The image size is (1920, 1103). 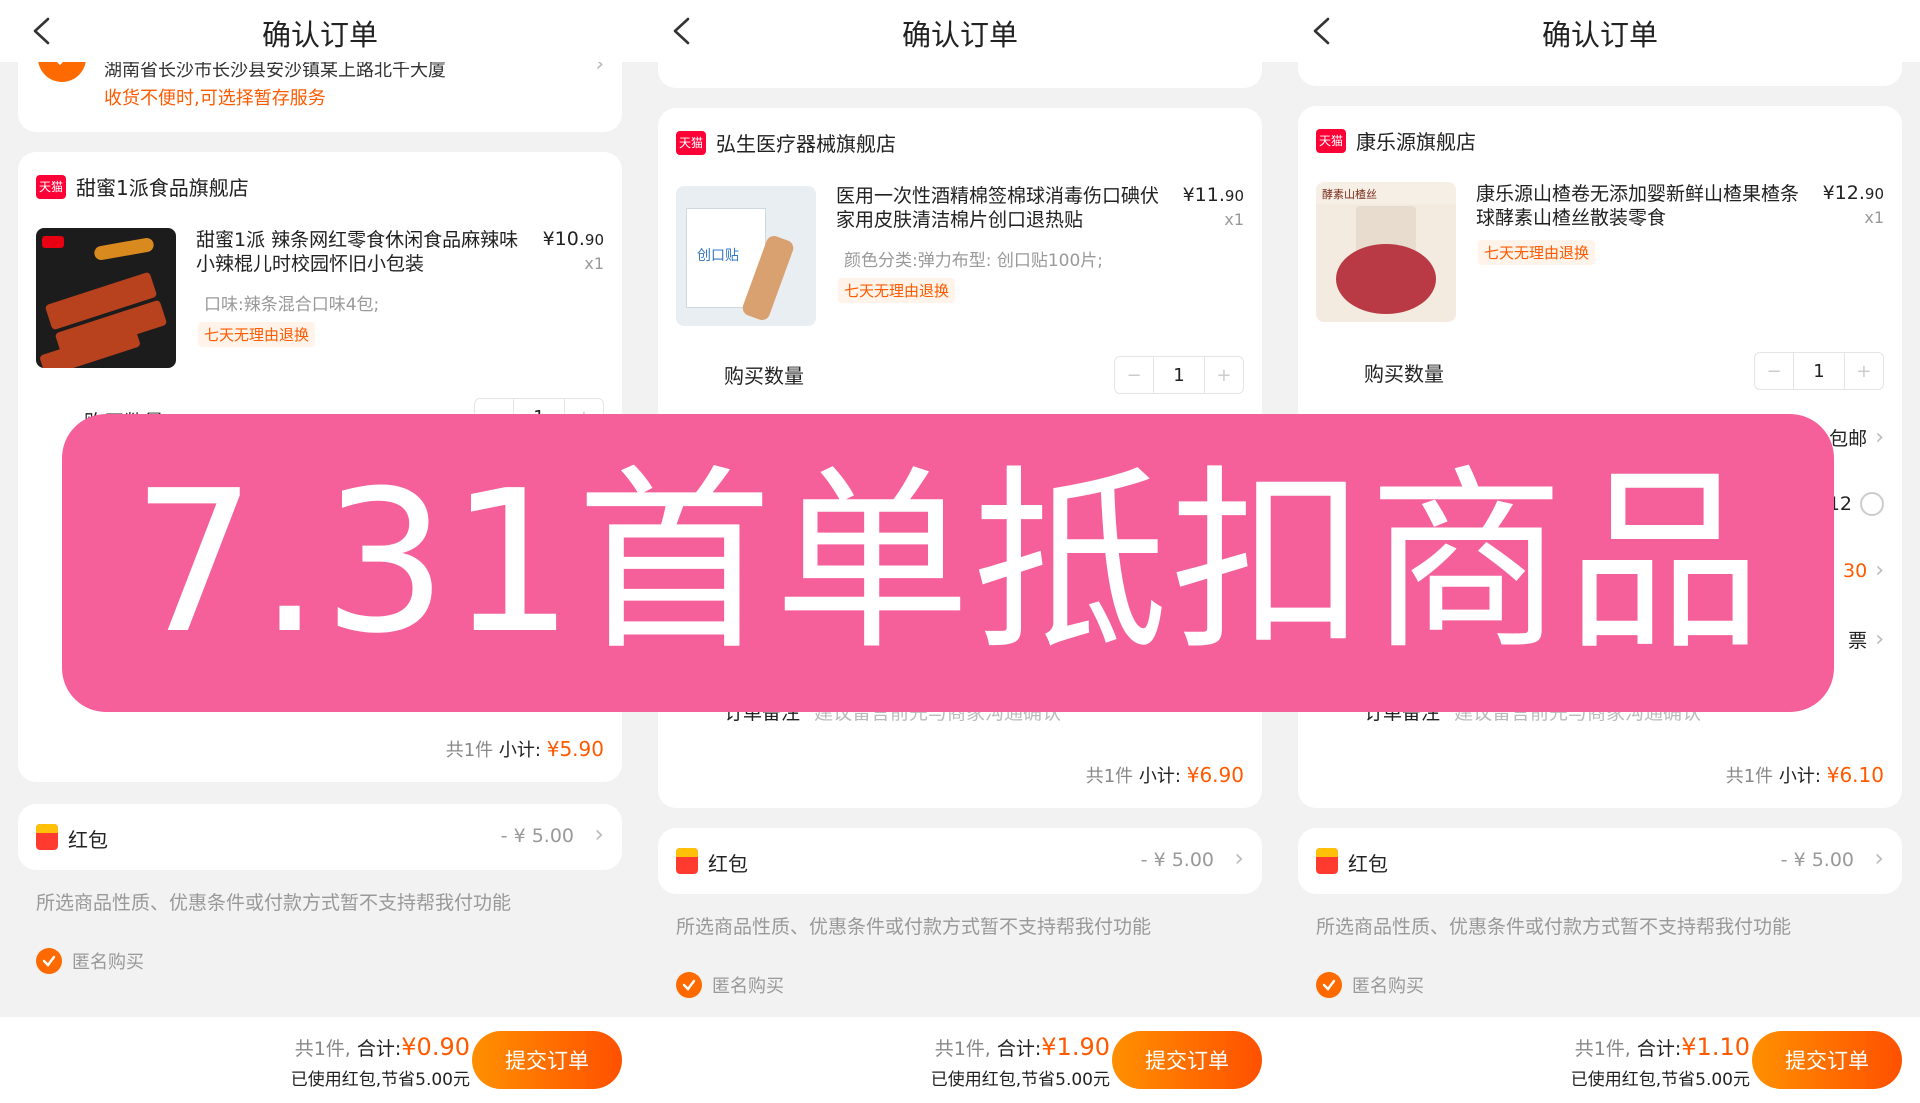 I want to click on store-header: 天猫 甜蜜1派食品旗舰店, so click(x=142, y=186).